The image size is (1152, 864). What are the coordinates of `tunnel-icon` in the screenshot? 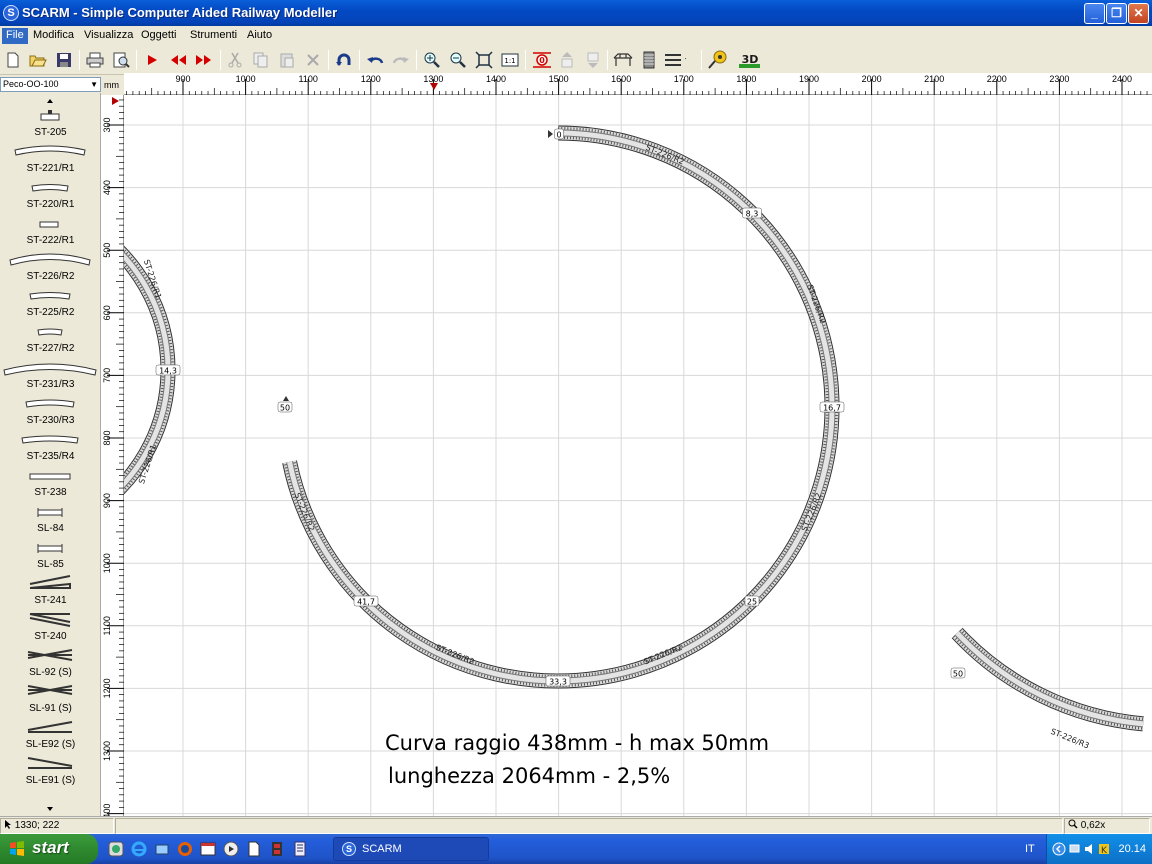 It's located at (649, 60).